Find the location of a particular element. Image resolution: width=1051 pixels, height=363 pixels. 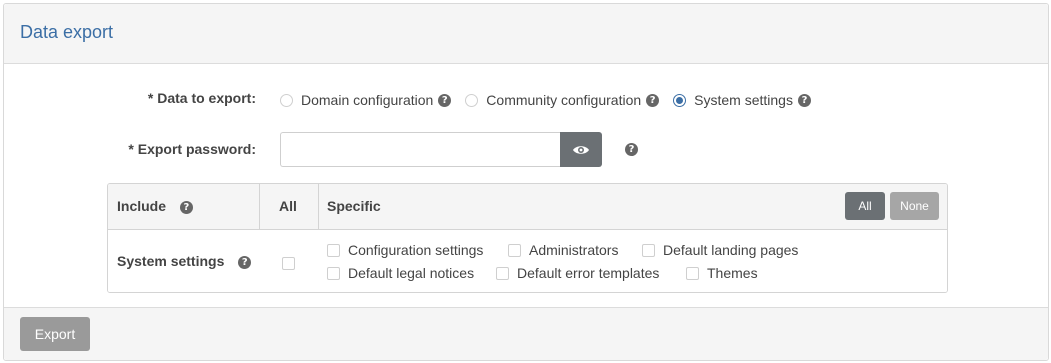

col-include-label: Include is located at coordinates (142, 206).